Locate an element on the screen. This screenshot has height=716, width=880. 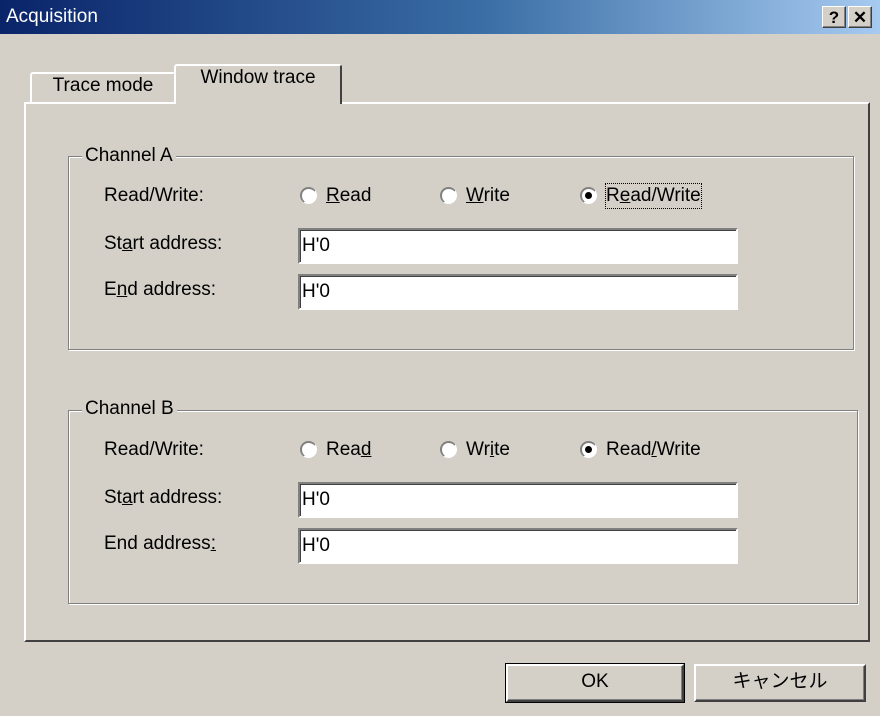
tab-window-trace: Window trace is located at coordinates (258, 84).